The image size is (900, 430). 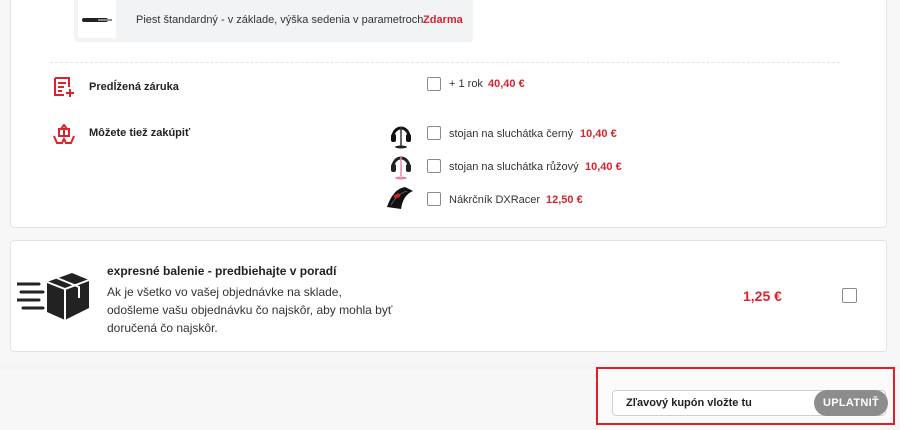 I want to click on apply-coupon-button: UPLATNIŤ, so click(x=851, y=403).